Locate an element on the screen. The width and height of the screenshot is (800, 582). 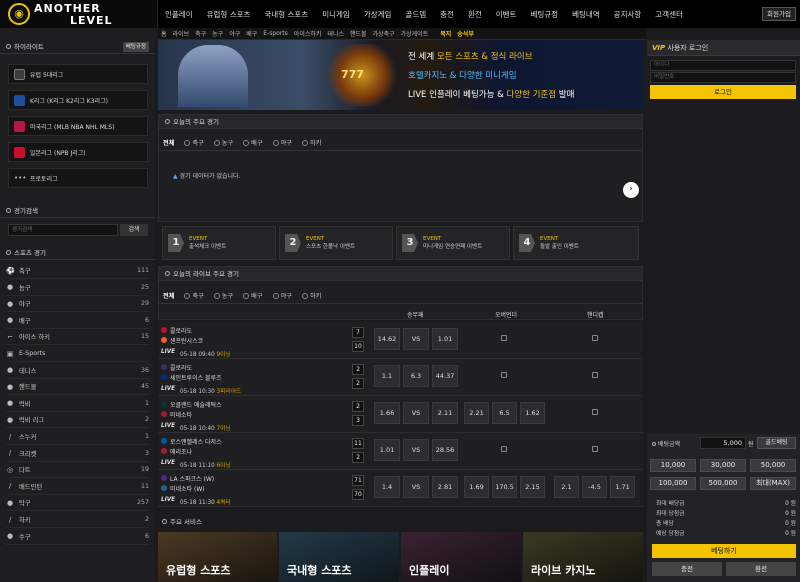
nav-item: 미니게임 is located at coordinates (336, 14).